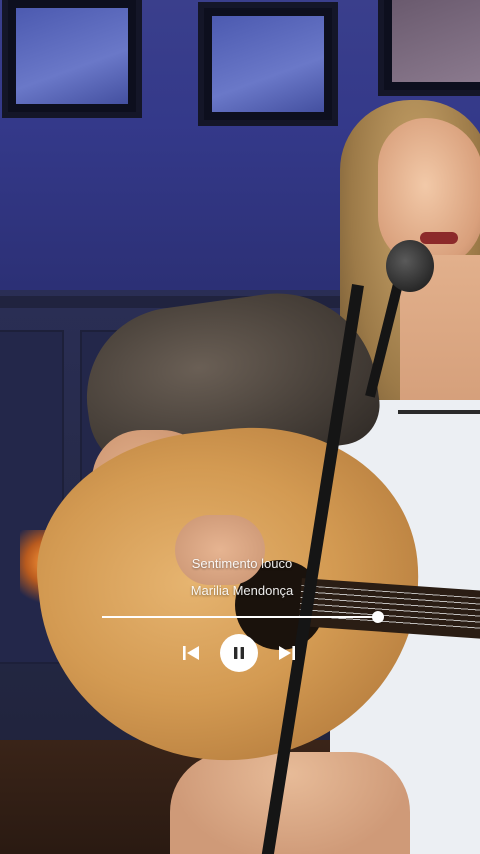 This screenshot has width=480, height=854. I want to click on pause-button, so click(239, 653).